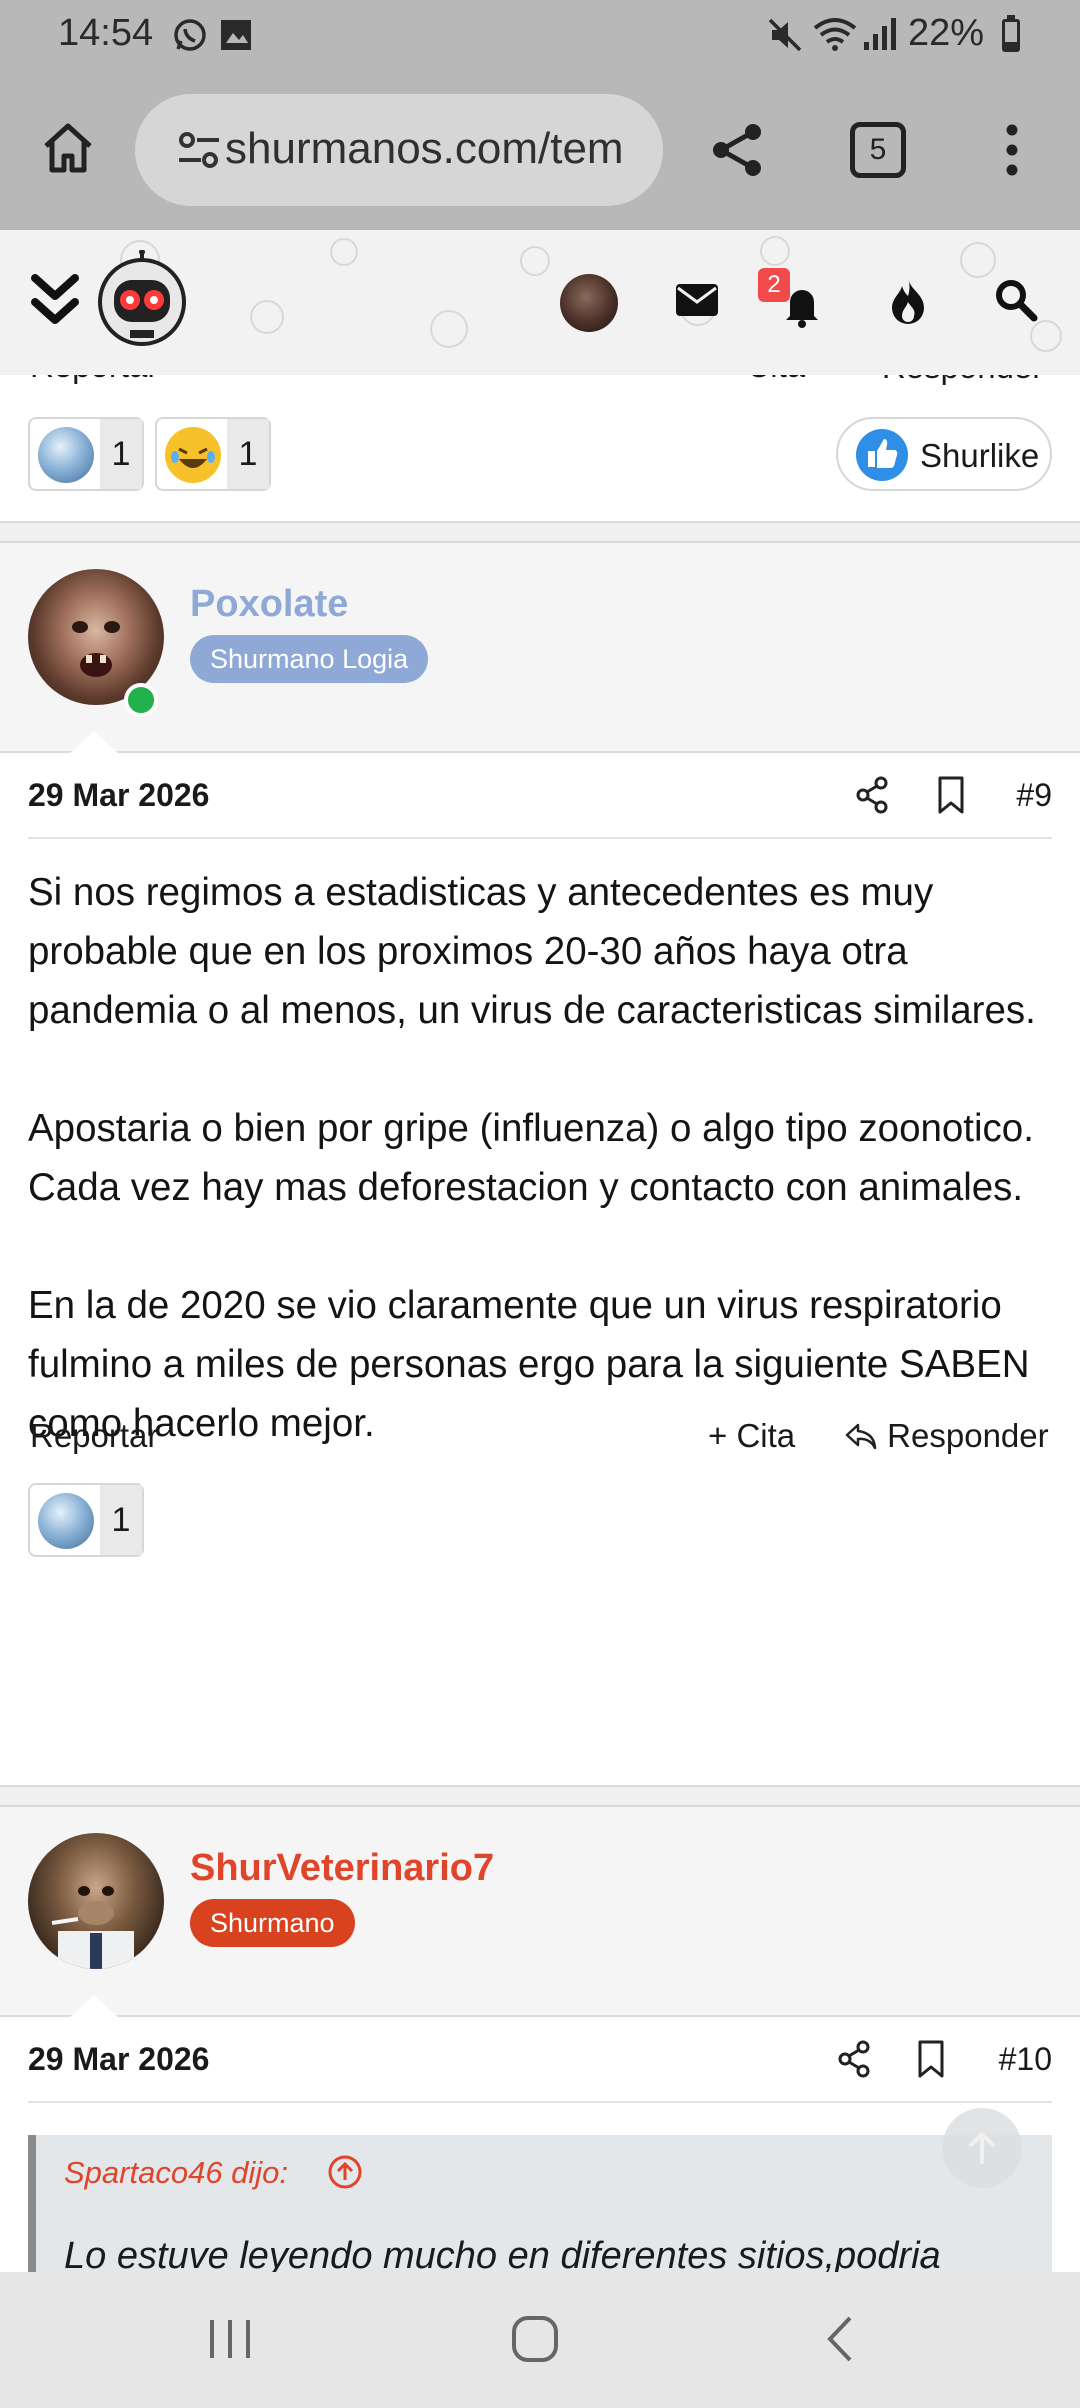 This screenshot has height=2408, width=1080. What do you see at coordinates (345, 2174) in the screenshot?
I see `jump-to-quote-icon` at bounding box center [345, 2174].